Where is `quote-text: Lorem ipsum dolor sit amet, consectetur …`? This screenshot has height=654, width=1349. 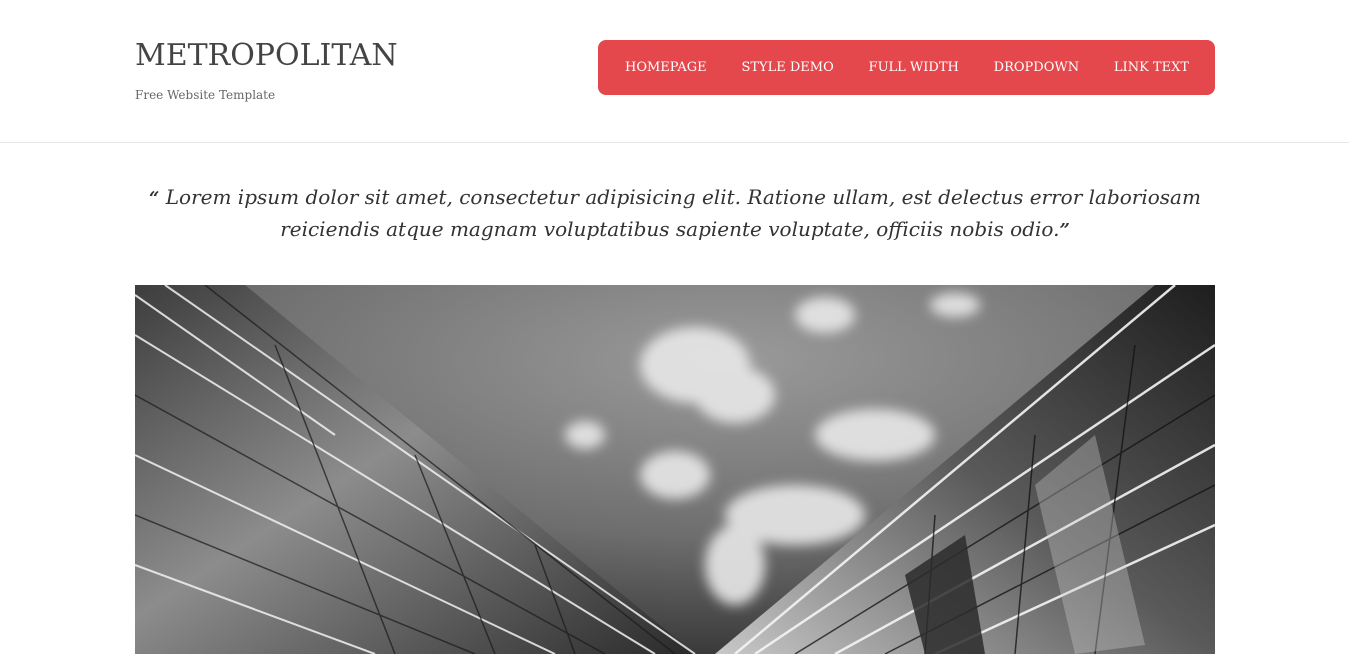 quote-text: Lorem ipsum dolor sit amet, consectetur … is located at coordinates (683, 213).